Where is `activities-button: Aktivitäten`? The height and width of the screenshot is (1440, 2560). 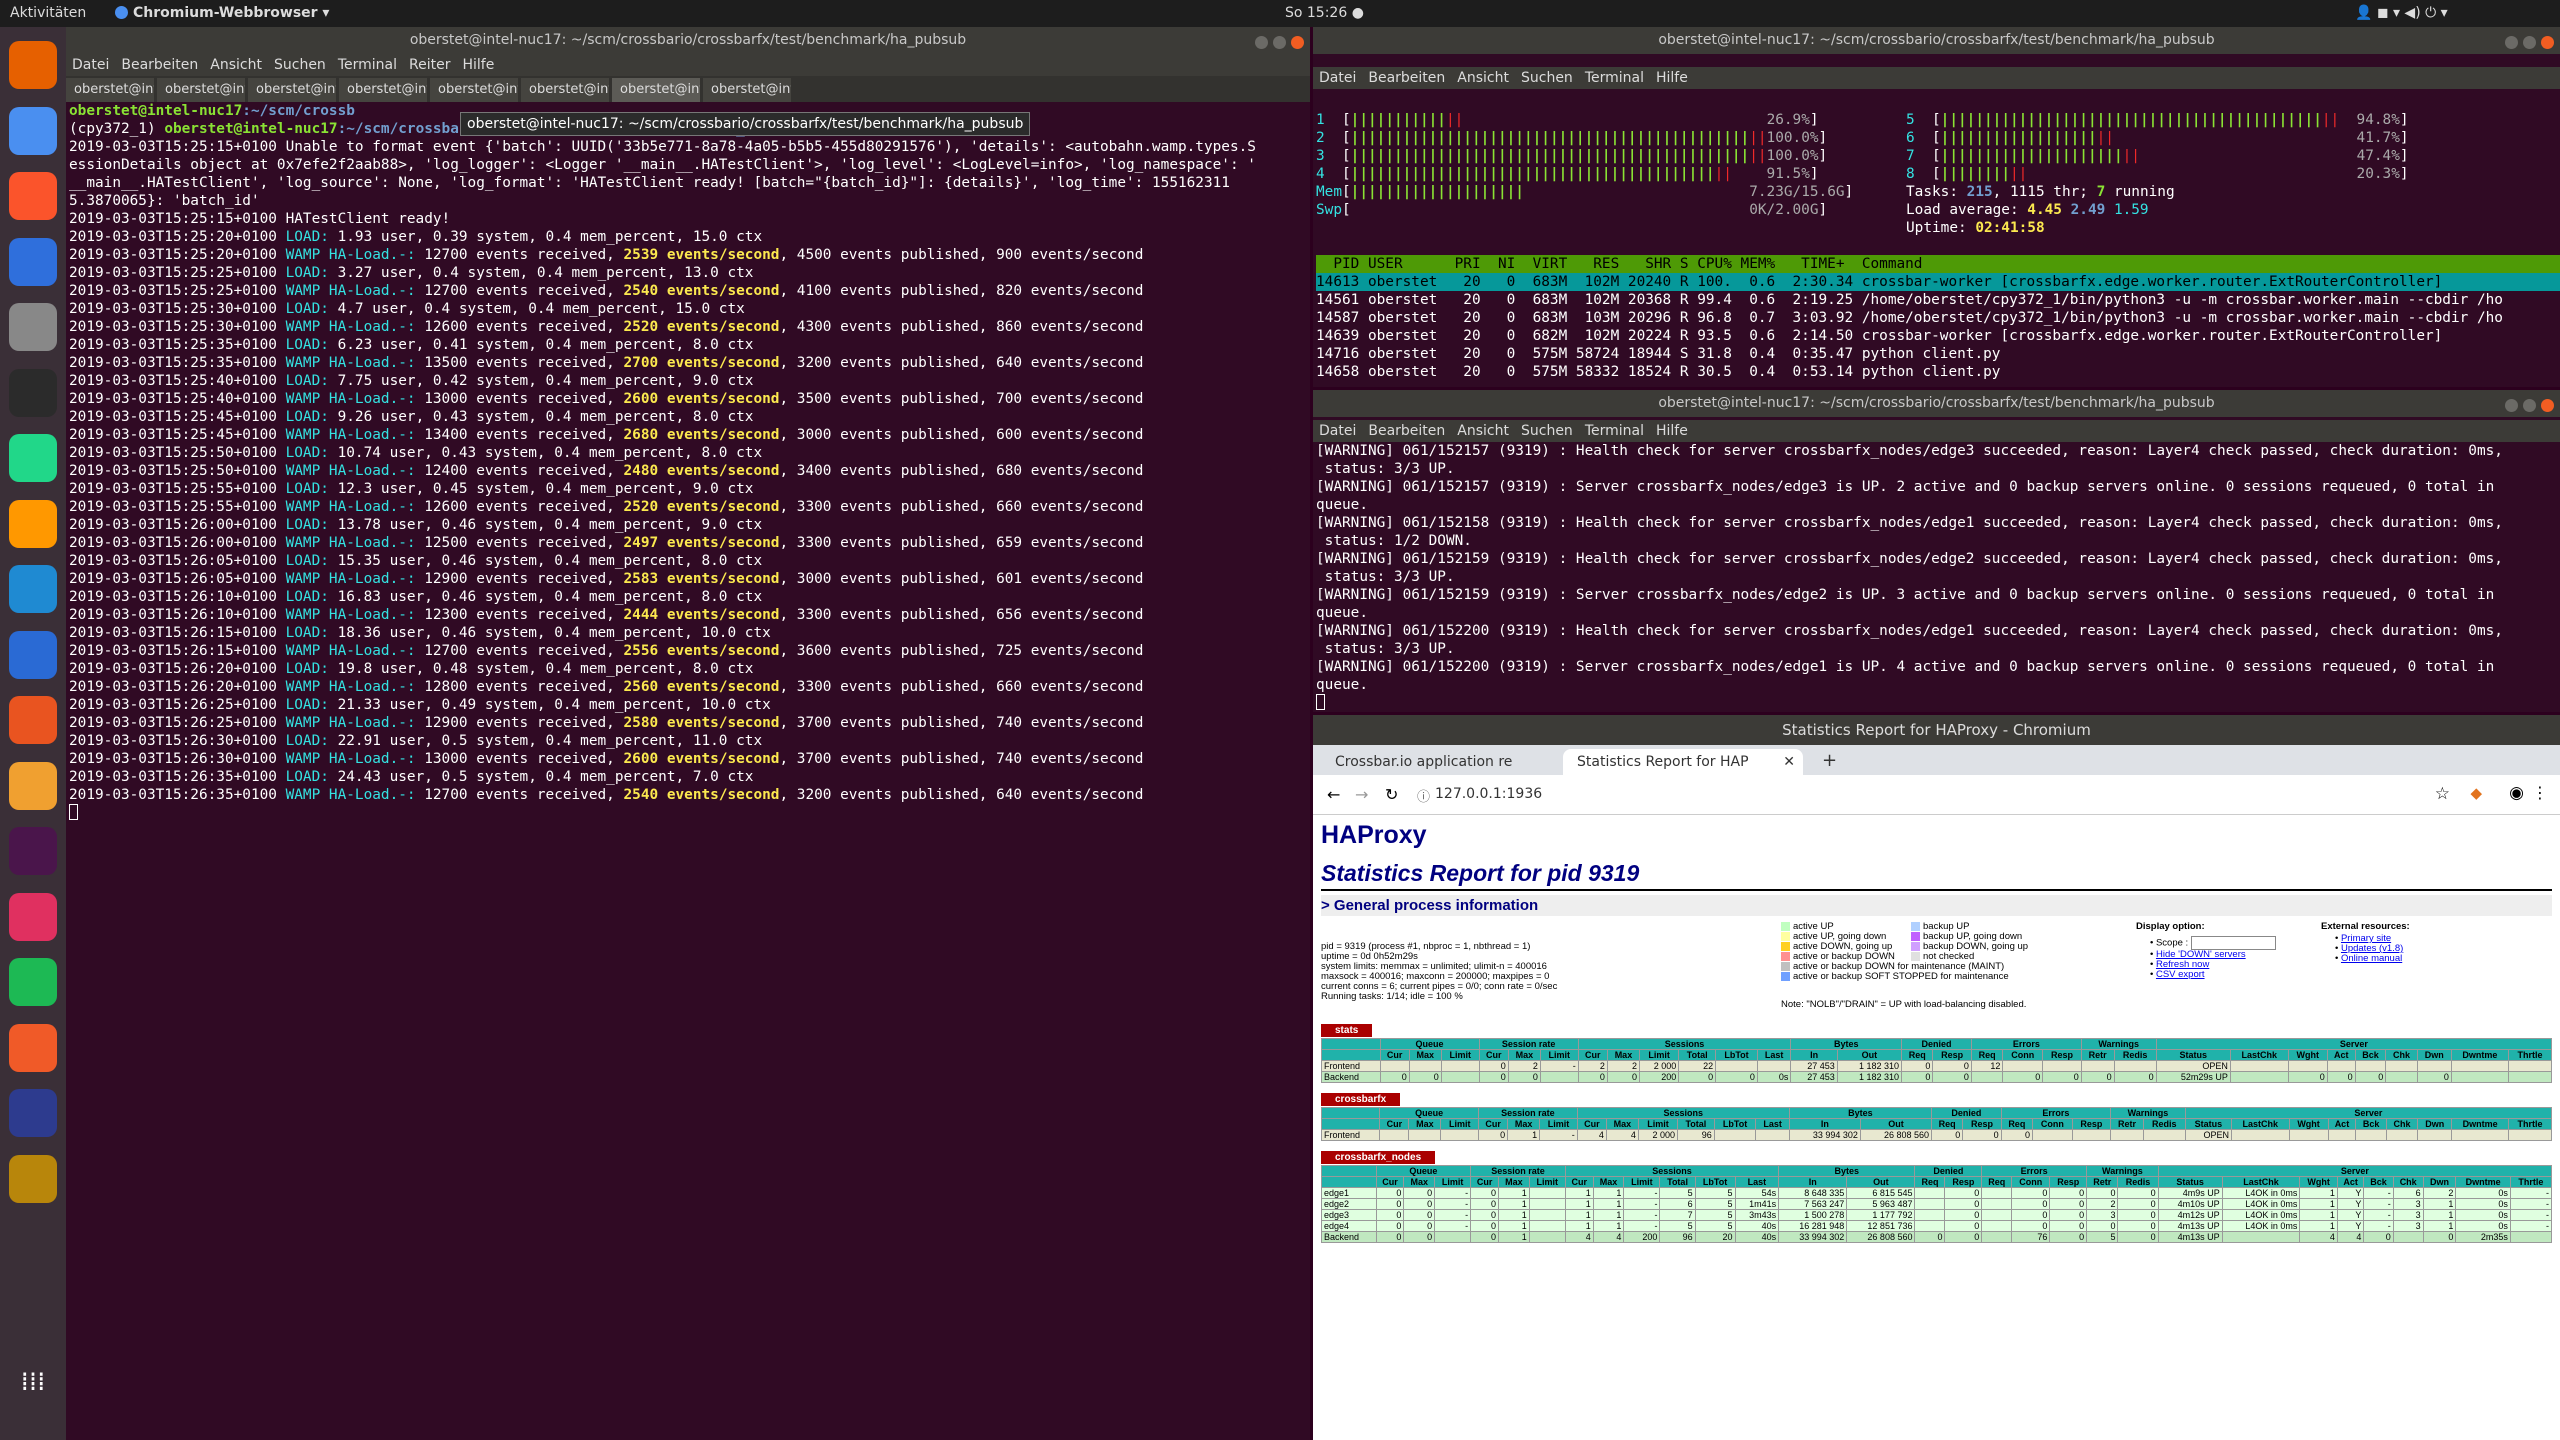 activities-button: Aktivitäten is located at coordinates (48, 13).